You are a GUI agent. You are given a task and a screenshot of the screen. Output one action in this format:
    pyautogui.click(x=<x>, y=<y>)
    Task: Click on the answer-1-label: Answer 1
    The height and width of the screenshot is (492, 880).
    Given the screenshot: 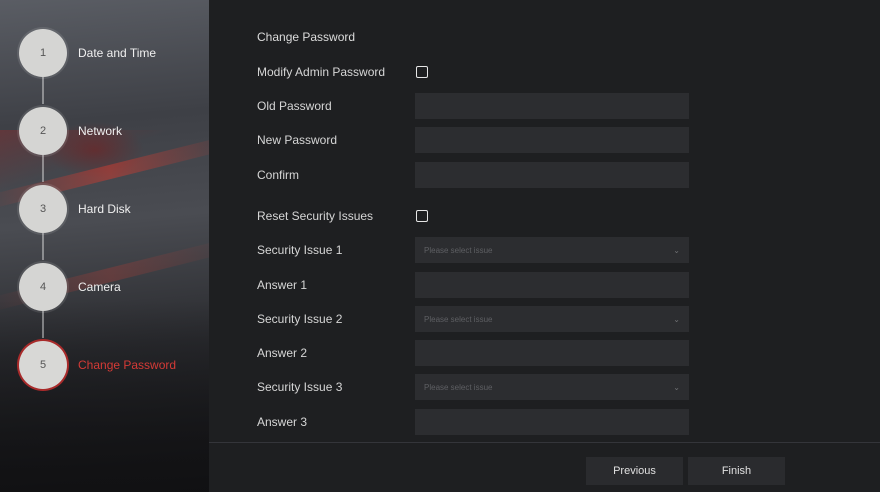 What is the action you would take?
    pyautogui.click(x=282, y=285)
    